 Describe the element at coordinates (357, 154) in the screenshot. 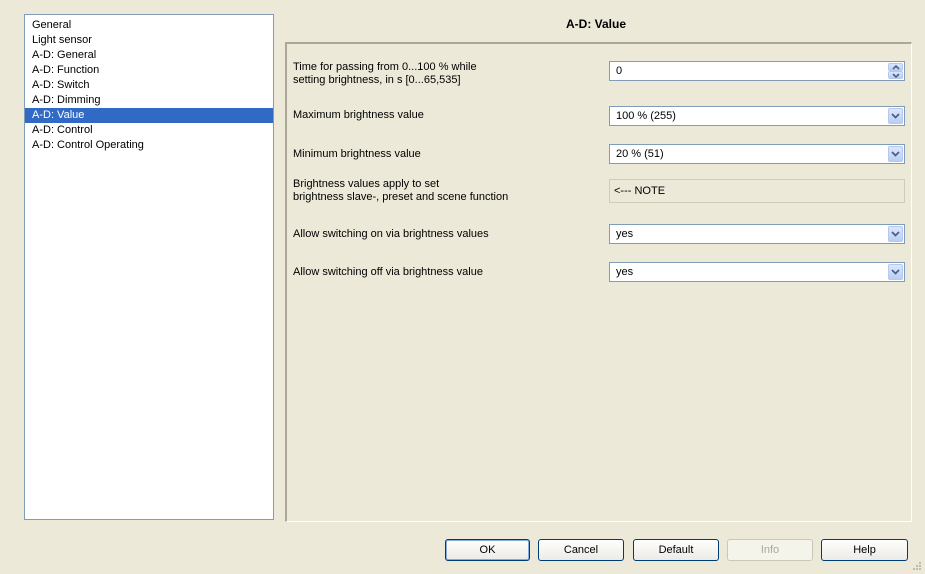

I see `param-label-min-brightness: Minimum brightness value` at that location.